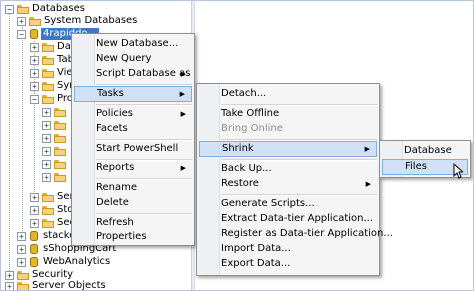 This screenshot has height=291, width=474. I want to click on menu-item-tasks: Tasks ▶, so click(133, 94).